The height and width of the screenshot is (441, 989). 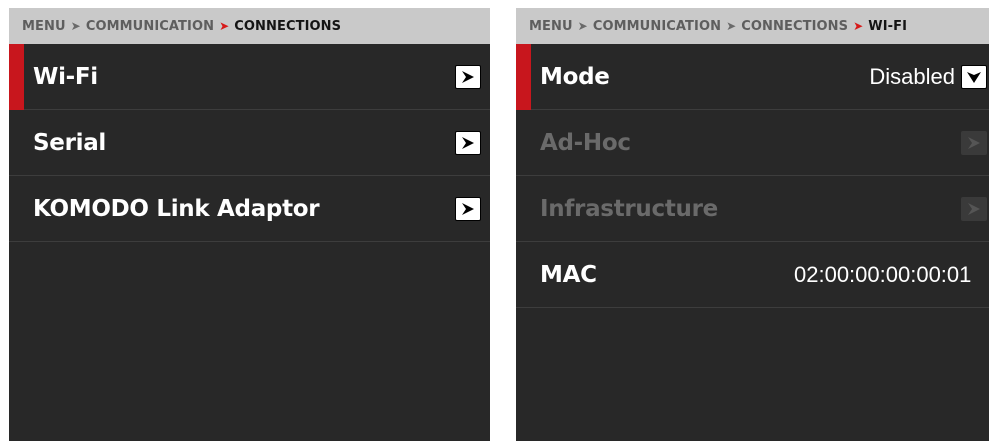 I want to click on breadcrumb: MENU ➤ COMMUNICATION ➤ CONNECTIONS, so click(x=249, y=26).